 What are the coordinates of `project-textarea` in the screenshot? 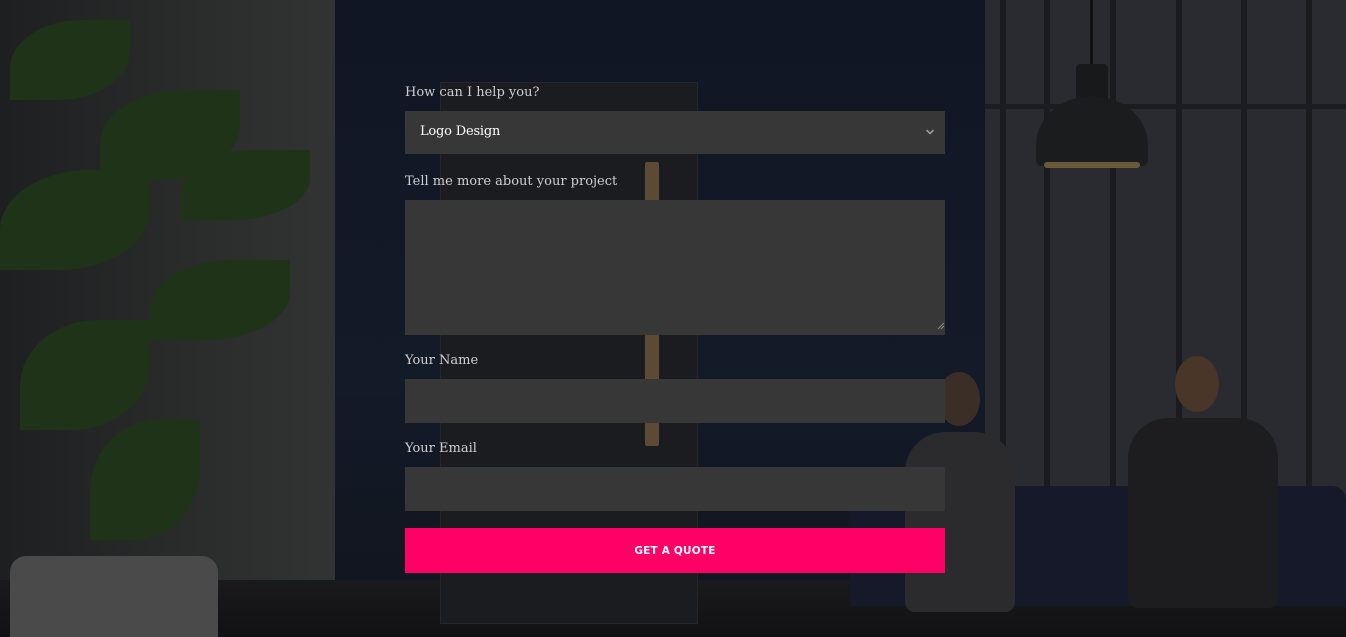 It's located at (675, 267).